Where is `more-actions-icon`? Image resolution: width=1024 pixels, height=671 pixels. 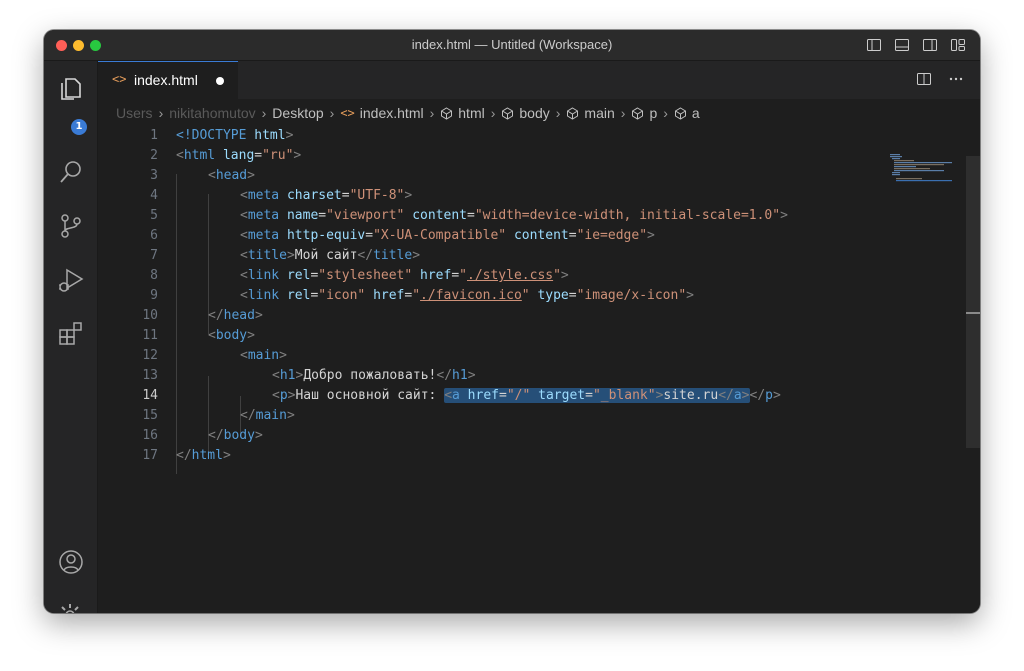
more-actions-icon is located at coordinates (956, 80).